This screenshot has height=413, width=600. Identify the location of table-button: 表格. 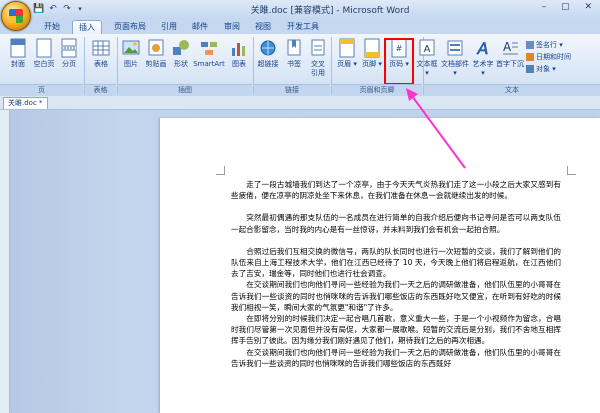
(101, 53).